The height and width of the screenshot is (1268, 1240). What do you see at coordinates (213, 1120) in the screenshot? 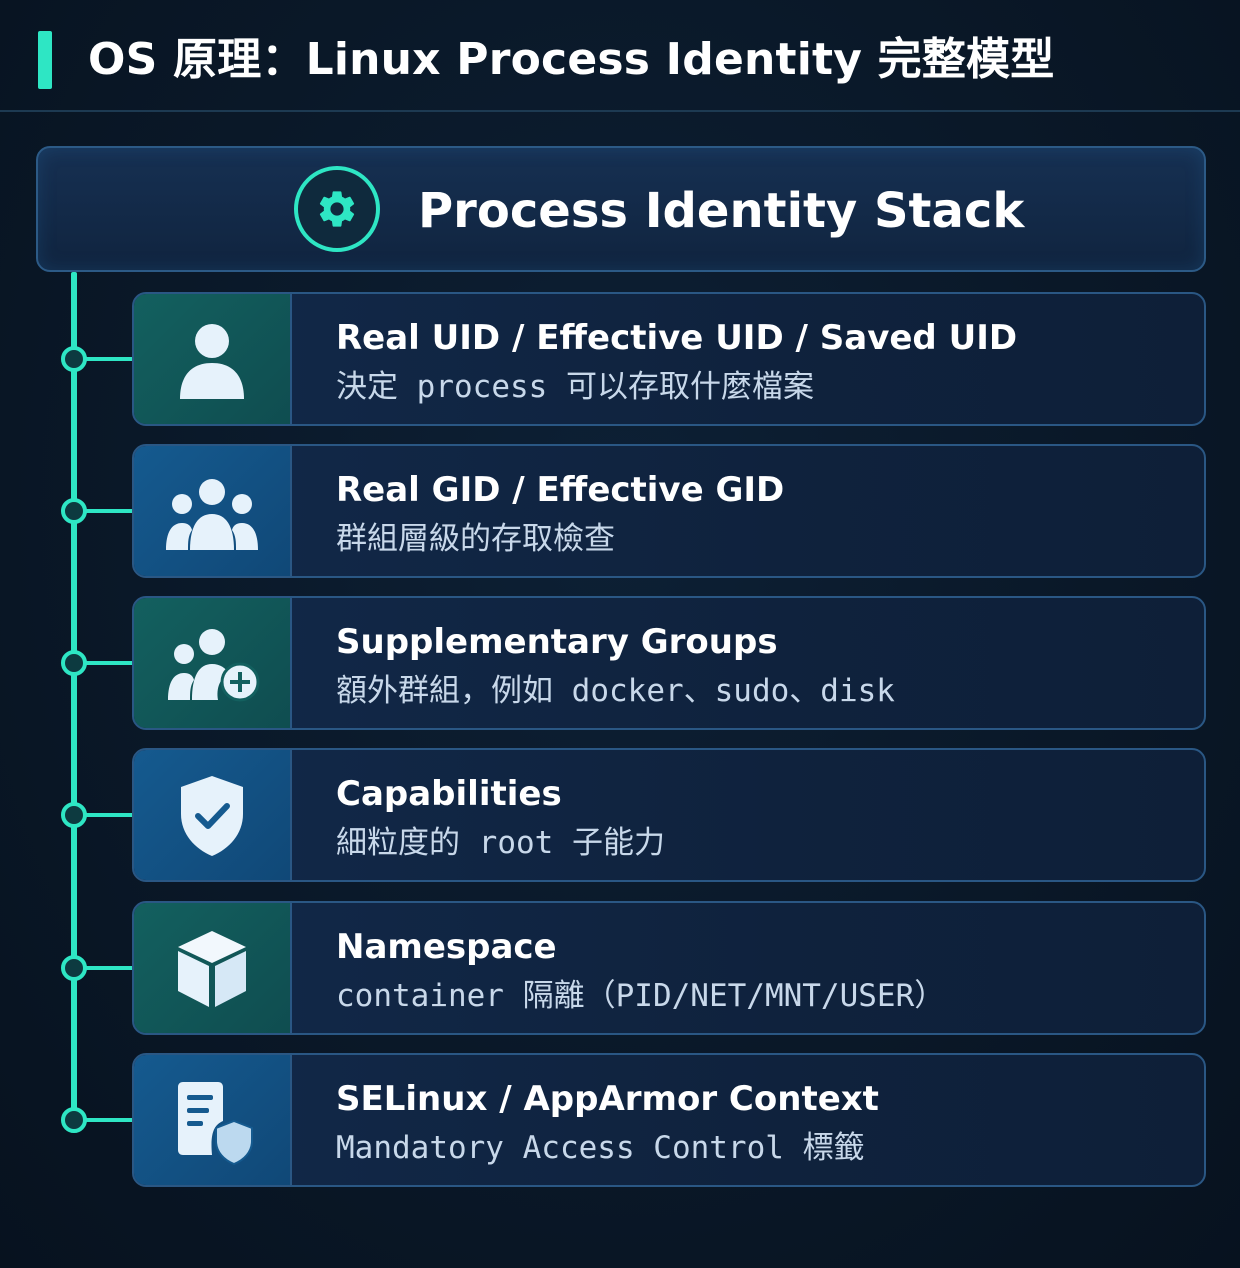
I see `document-shield-icon` at bounding box center [213, 1120].